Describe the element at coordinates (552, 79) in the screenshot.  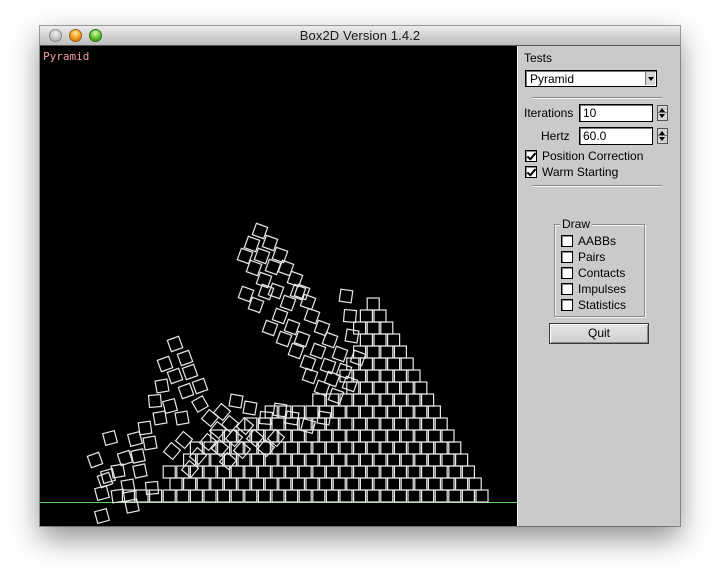
I see `tests-dropdown-value: Pyramid` at that location.